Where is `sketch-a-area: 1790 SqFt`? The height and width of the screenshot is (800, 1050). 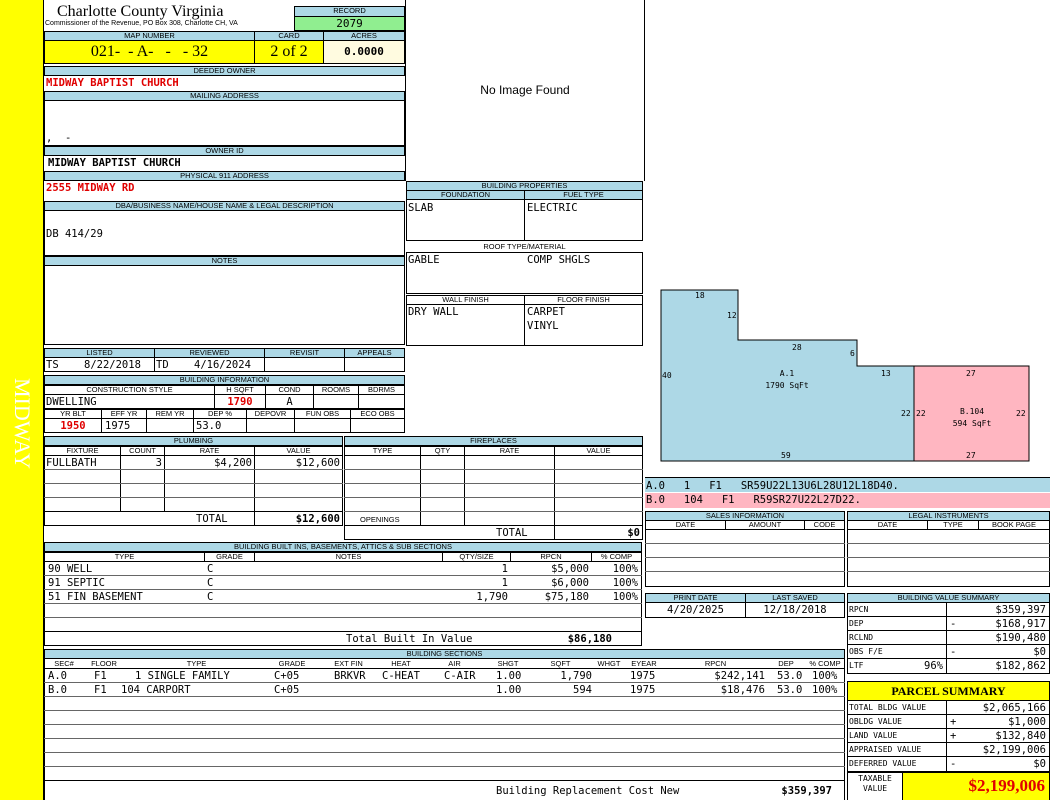 sketch-a-area: 1790 SqFt is located at coordinates (787, 385).